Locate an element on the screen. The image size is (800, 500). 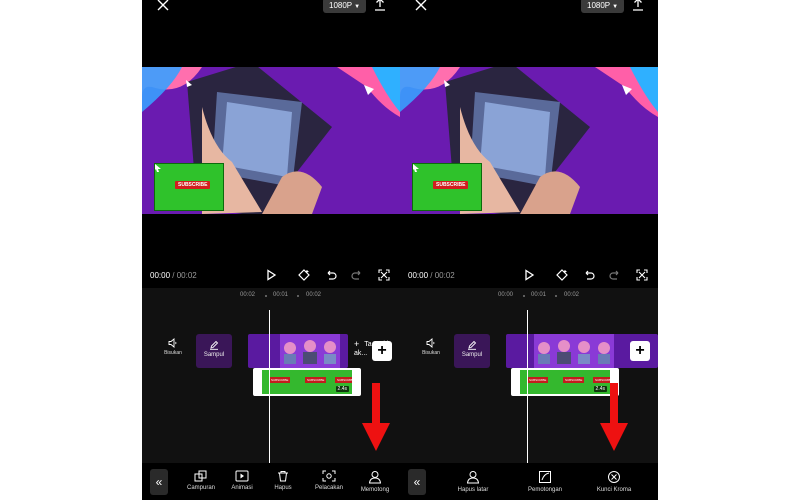
trash-icon is located at coordinates (283, 476).